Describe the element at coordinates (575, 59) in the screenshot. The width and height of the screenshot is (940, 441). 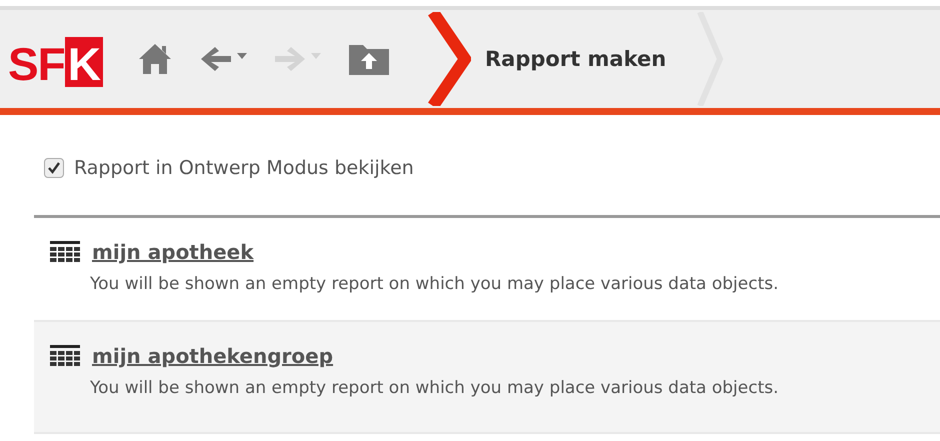
I see `breadcrumb-item: Rapport maken` at that location.